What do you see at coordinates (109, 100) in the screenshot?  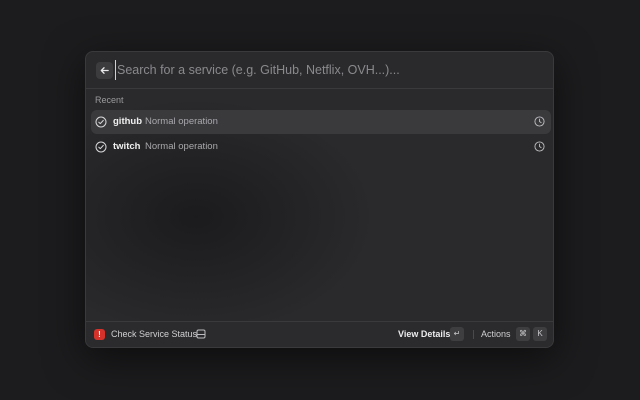 I see `section-label-recent: Recent` at bounding box center [109, 100].